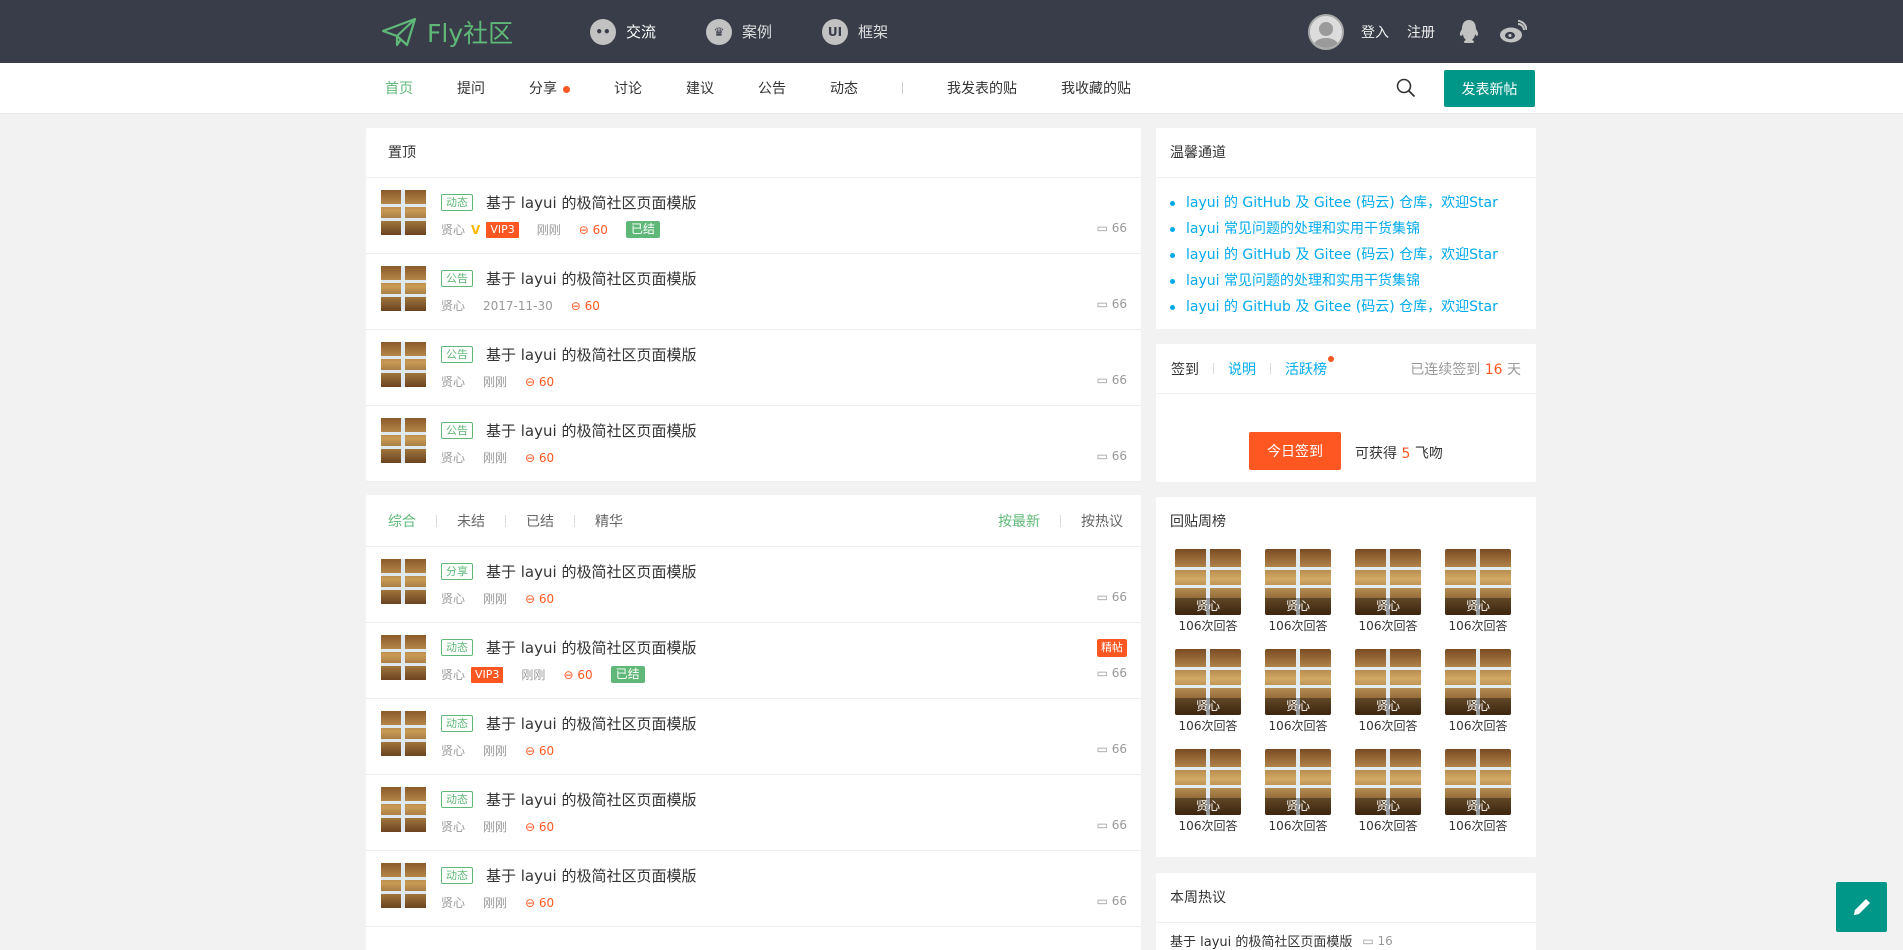 The width and height of the screenshot is (1903, 950). What do you see at coordinates (754, 216) in the screenshot?
I see `post-row: 动态 基于 layui 的极简社区页面模版 贤心 V VIP3 刚刚 ⊖ 60 已结 ▭ 66` at bounding box center [754, 216].